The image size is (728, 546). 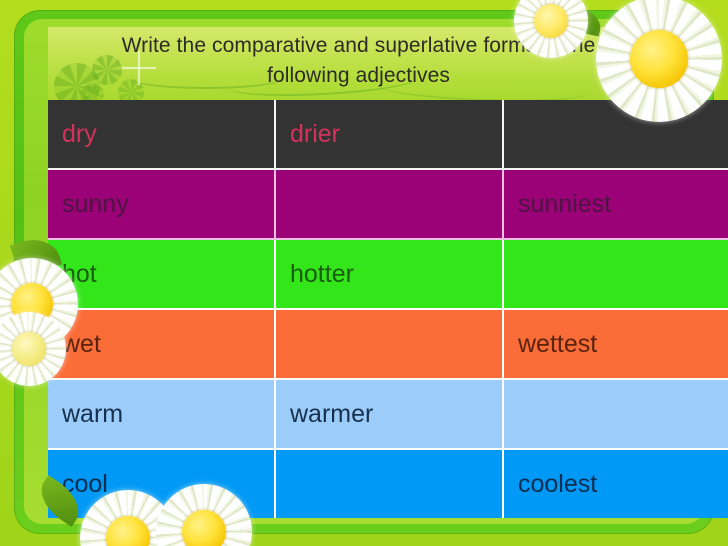 I want to click on table-row: hot hotter, so click(x=388, y=275).